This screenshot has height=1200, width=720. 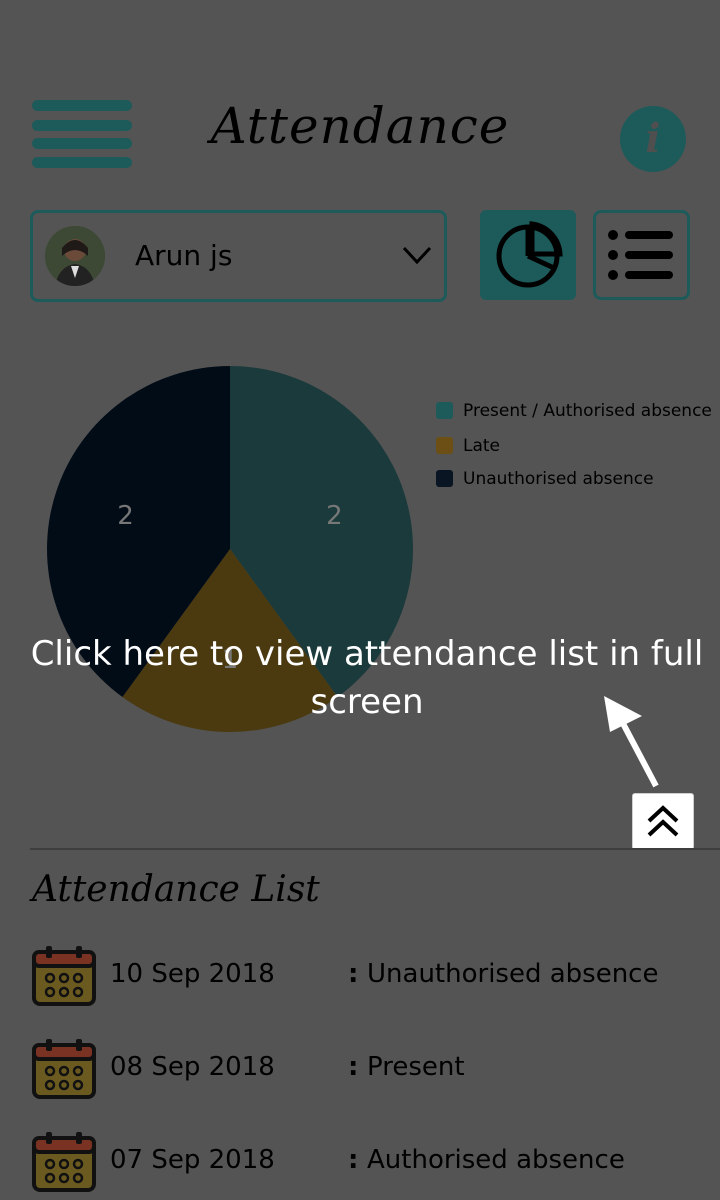 I want to click on list-icon, so click(x=640, y=255).